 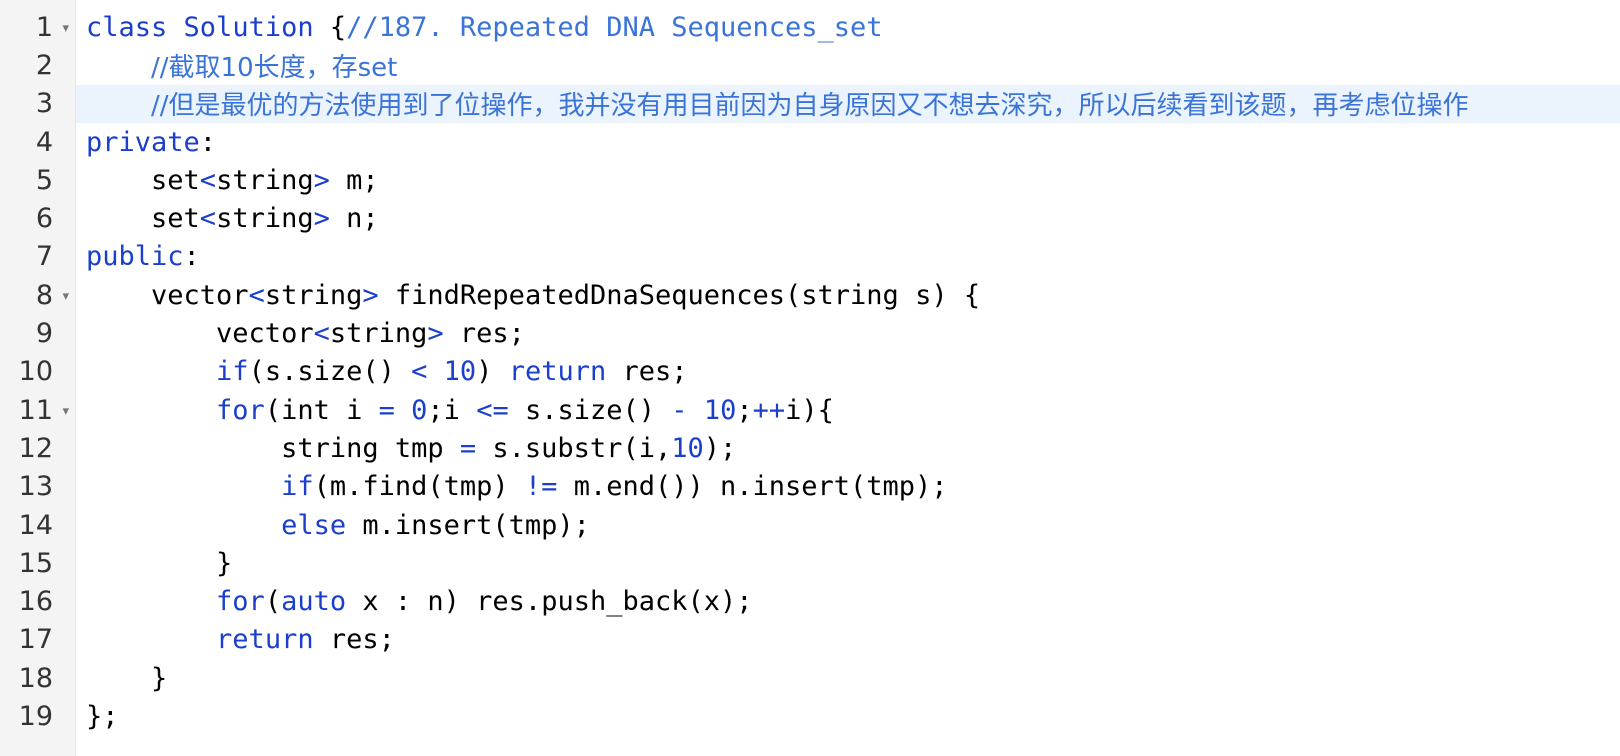 What do you see at coordinates (848, 218) in the screenshot?
I see `code-line: set < string > n;` at bounding box center [848, 218].